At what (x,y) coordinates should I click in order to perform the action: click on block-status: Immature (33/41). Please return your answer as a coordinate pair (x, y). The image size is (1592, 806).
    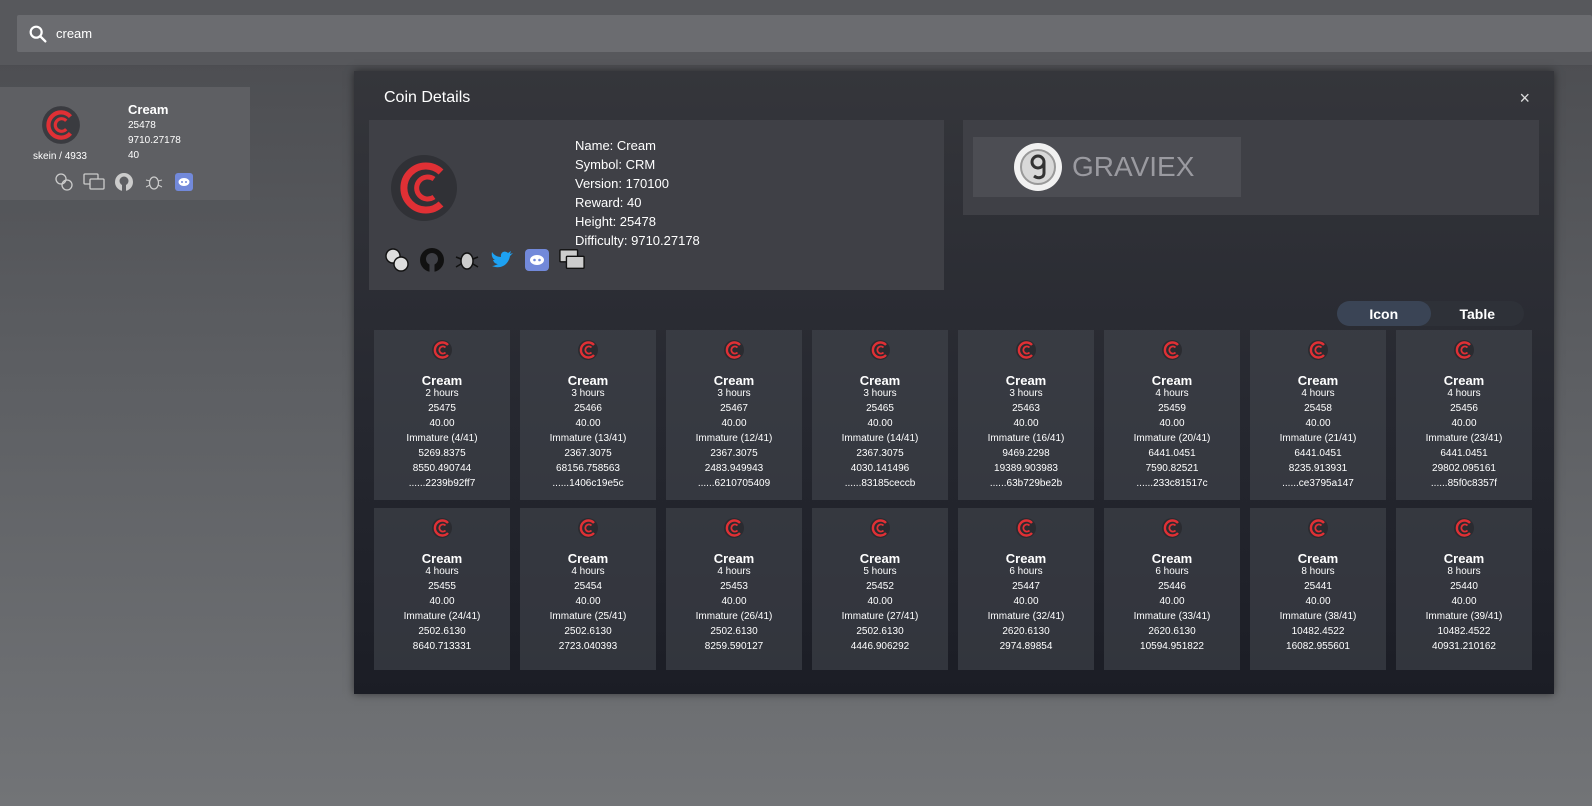
    Looking at the image, I should click on (1172, 616).